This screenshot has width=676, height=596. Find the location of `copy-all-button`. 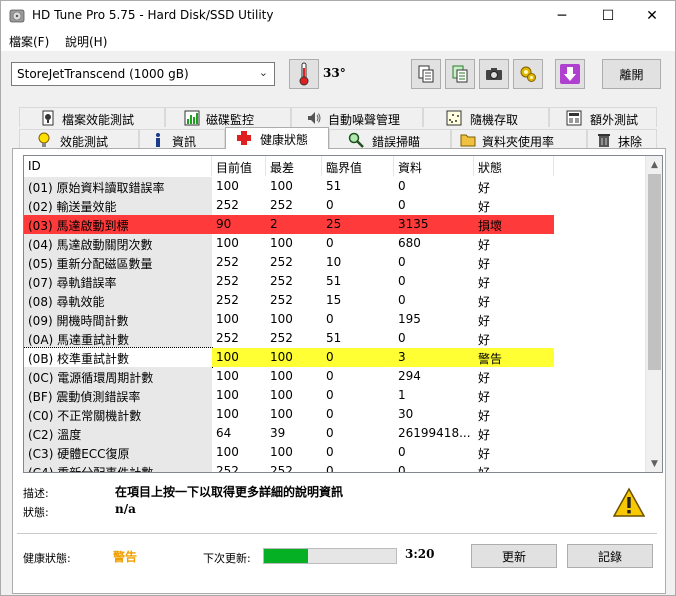

copy-all-button is located at coordinates (460, 74).